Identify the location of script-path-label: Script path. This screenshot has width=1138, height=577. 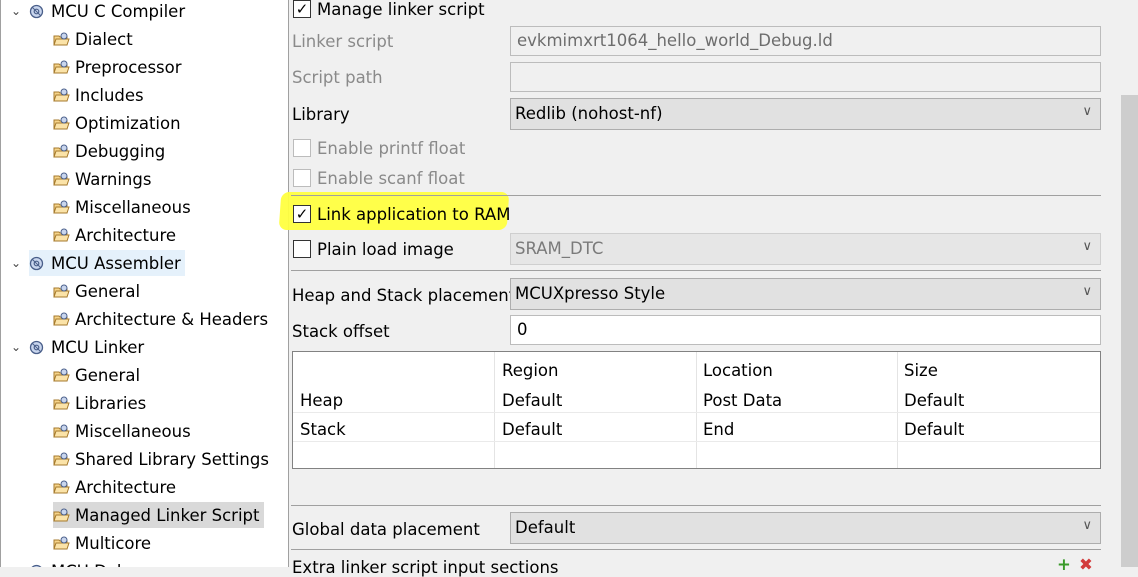
(337, 77).